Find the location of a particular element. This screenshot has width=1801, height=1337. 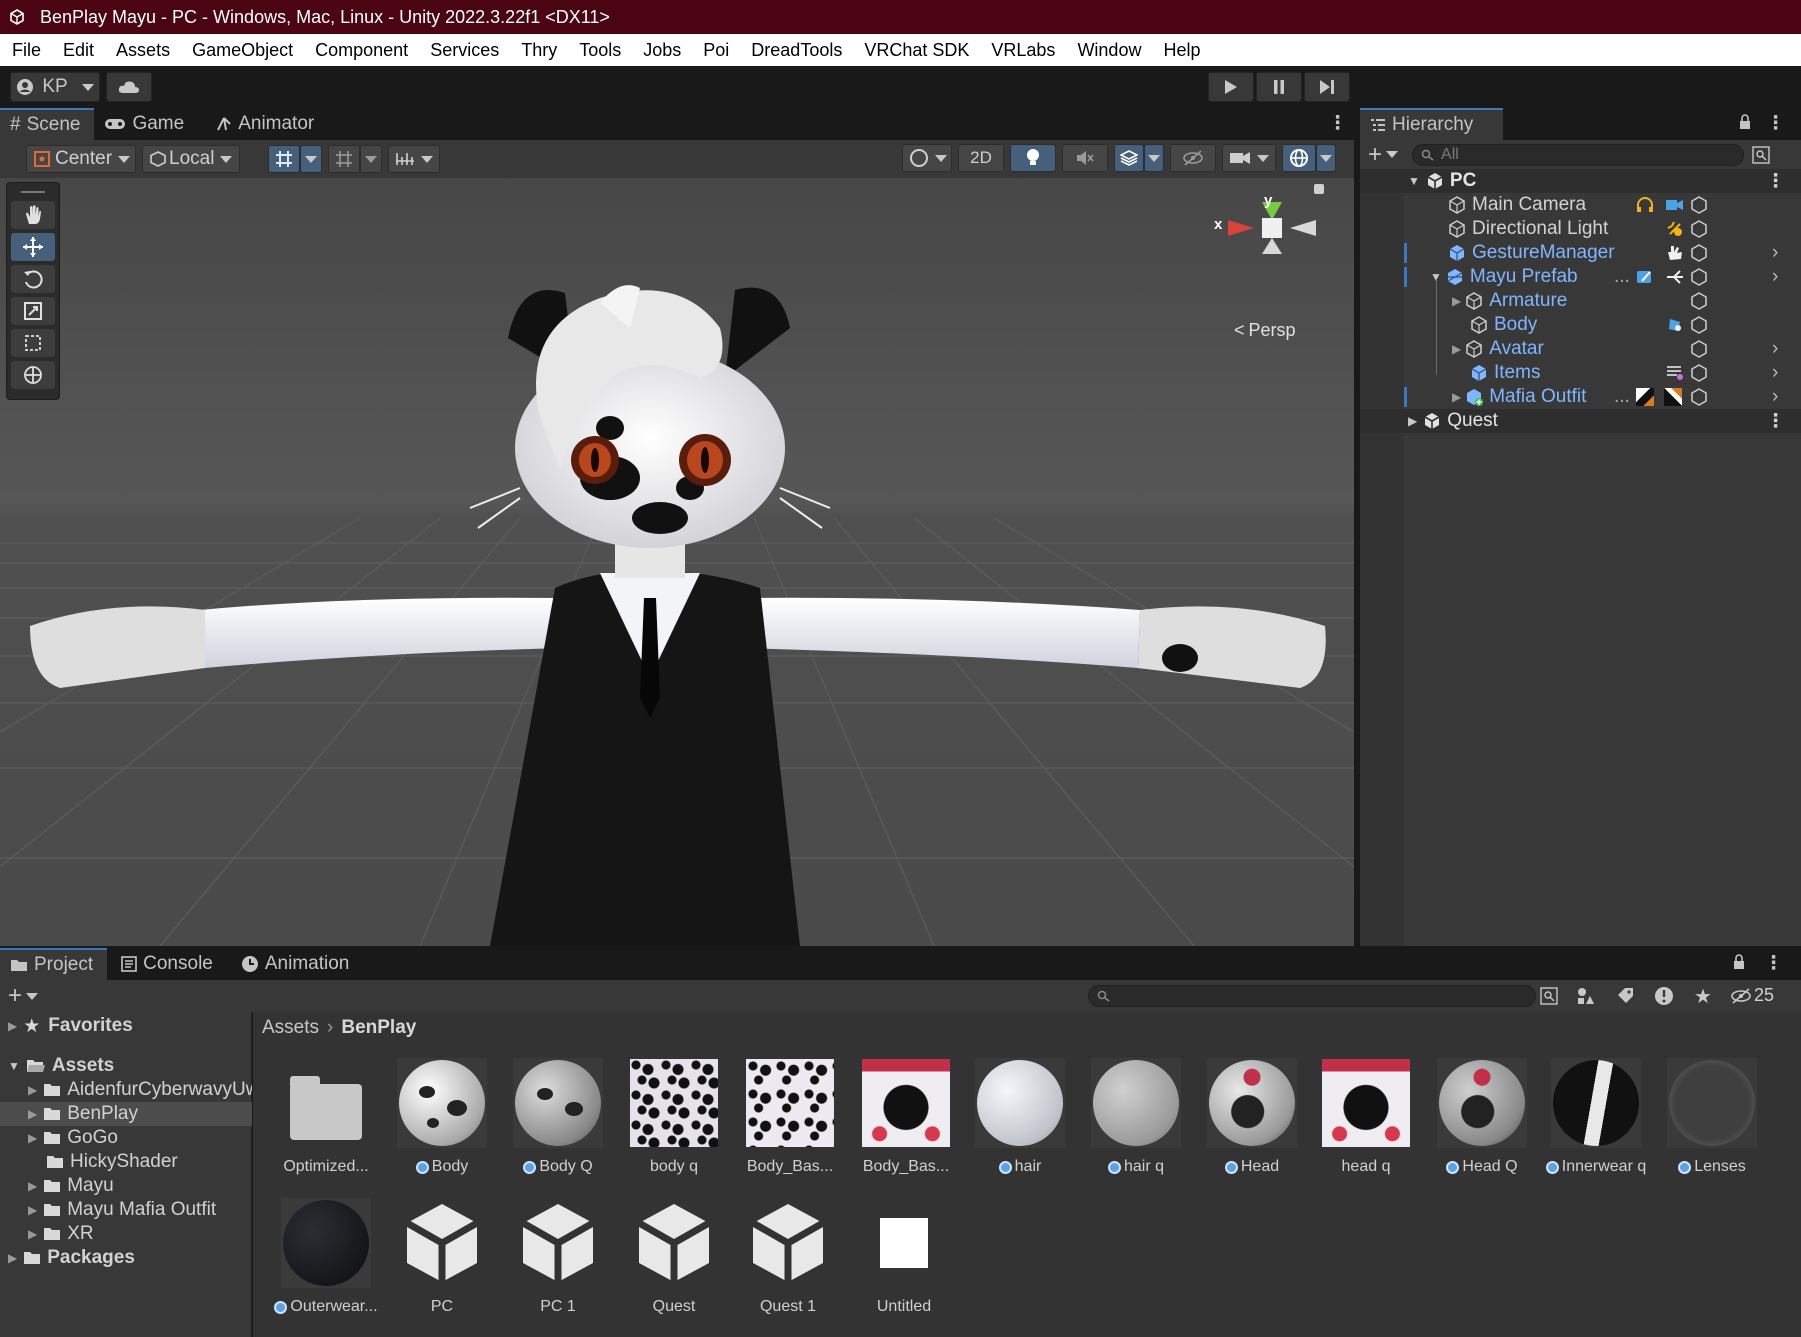

menu-help: Help is located at coordinates (1180, 50).